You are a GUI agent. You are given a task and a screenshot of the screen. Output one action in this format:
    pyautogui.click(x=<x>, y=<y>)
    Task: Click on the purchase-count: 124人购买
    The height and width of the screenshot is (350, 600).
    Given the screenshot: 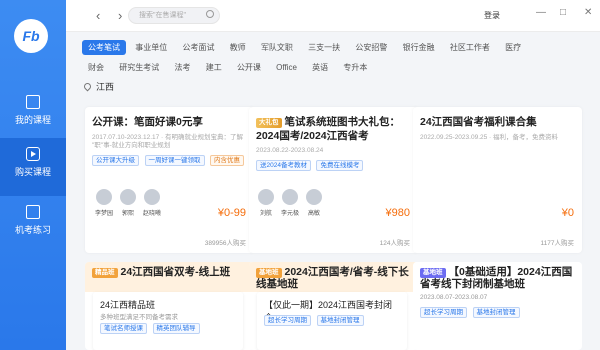 What is the action you would take?
    pyautogui.click(x=394, y=243)
    